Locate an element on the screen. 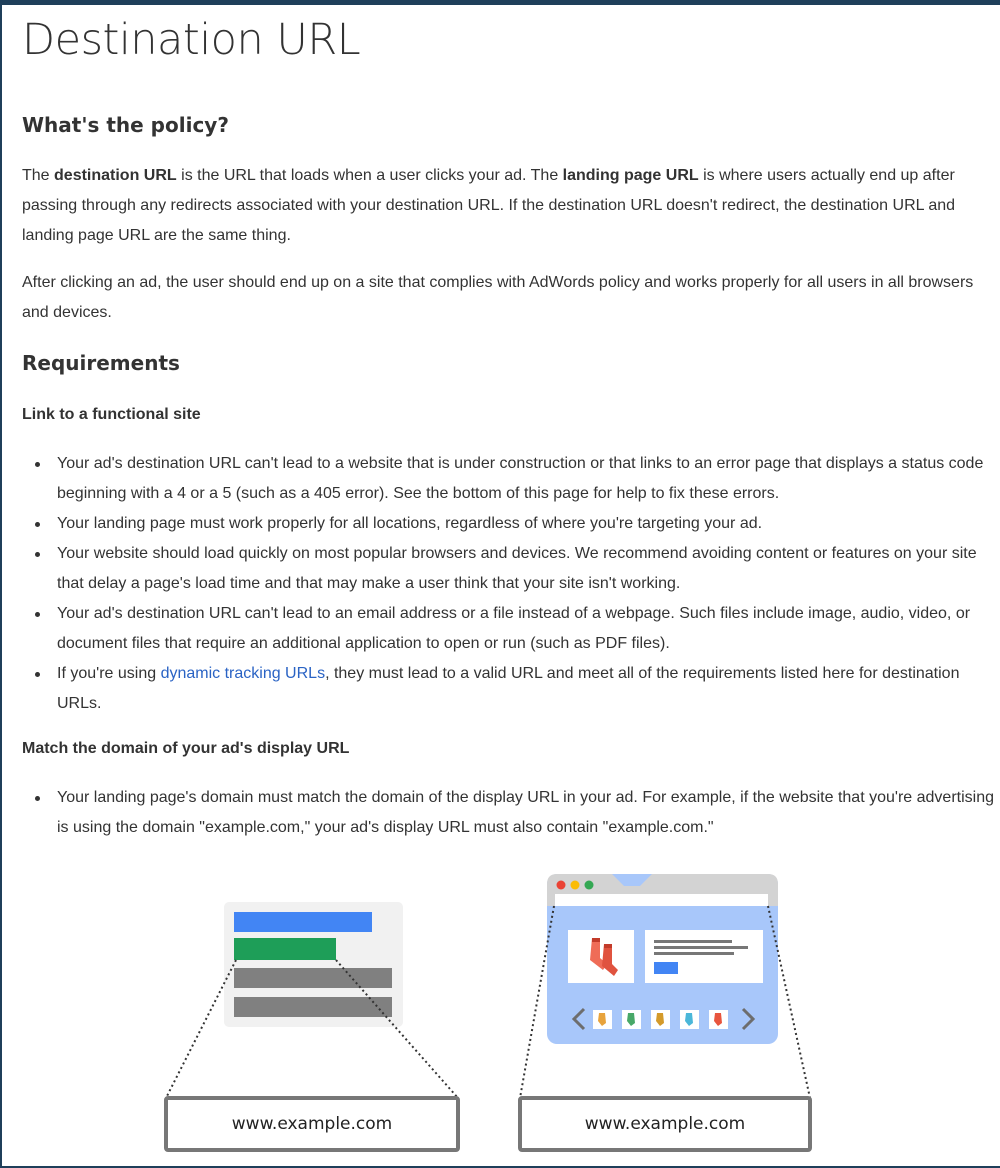  dynamic-tracking-urls-link: dynamic tracking URLs is located at coordinates (243, 673).